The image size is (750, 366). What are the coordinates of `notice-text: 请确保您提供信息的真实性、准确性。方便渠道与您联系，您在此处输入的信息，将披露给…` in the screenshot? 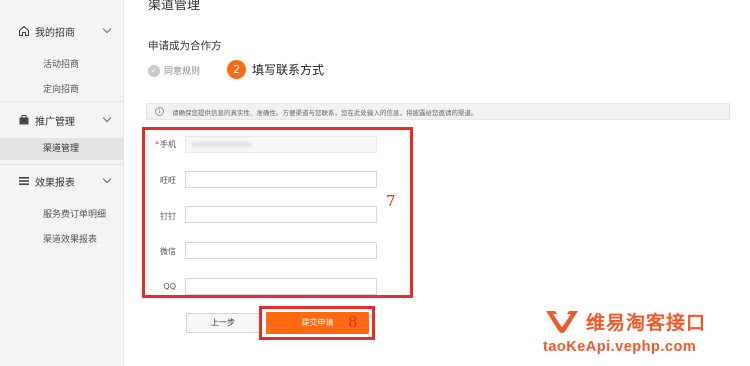 It's located at (325, 112).